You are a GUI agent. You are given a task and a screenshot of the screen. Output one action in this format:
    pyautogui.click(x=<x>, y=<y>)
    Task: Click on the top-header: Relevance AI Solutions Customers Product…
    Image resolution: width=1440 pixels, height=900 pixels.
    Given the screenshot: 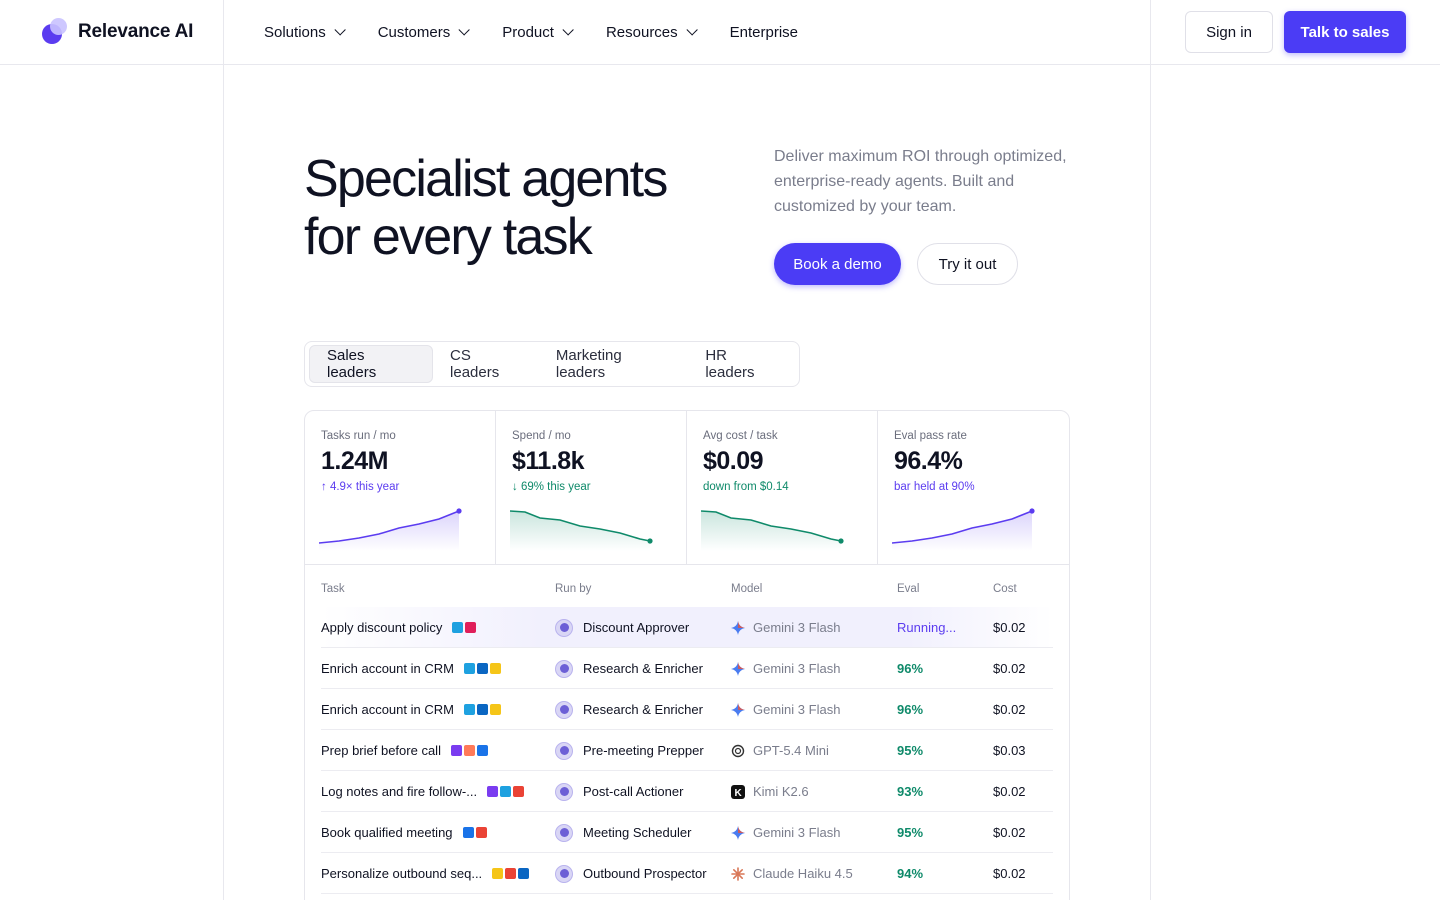 What is the action you would take?
    pyautogui.click(x=720, y=32)
    